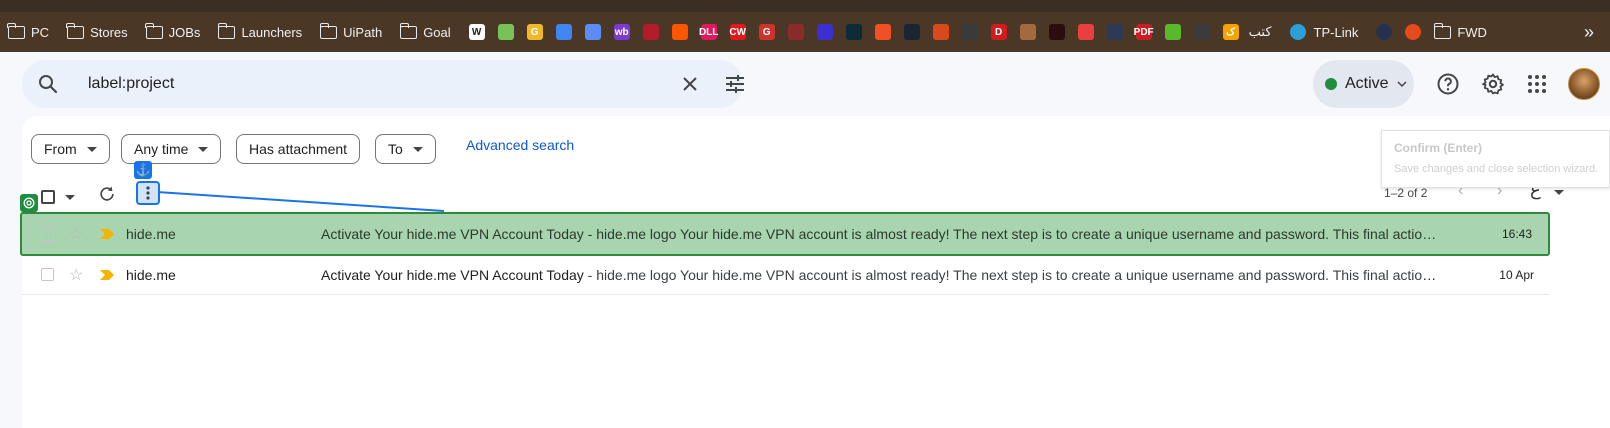 This screenshot has width=1610, height=428. What do you see at coordinates (1589, 32) in the screenshot?
I see `more-bookmarks-icon: »` at bounding box center [1589, 32].